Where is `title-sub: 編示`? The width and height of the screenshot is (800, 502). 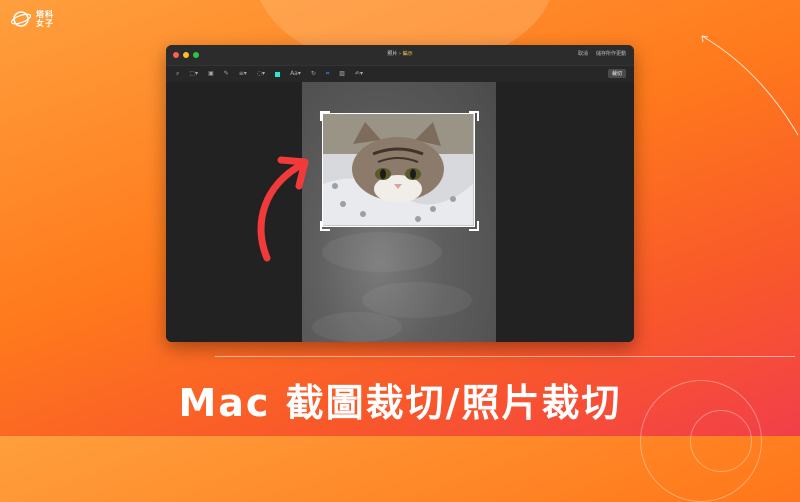 title-sub: 編示 is located at coordinates (407, 54).